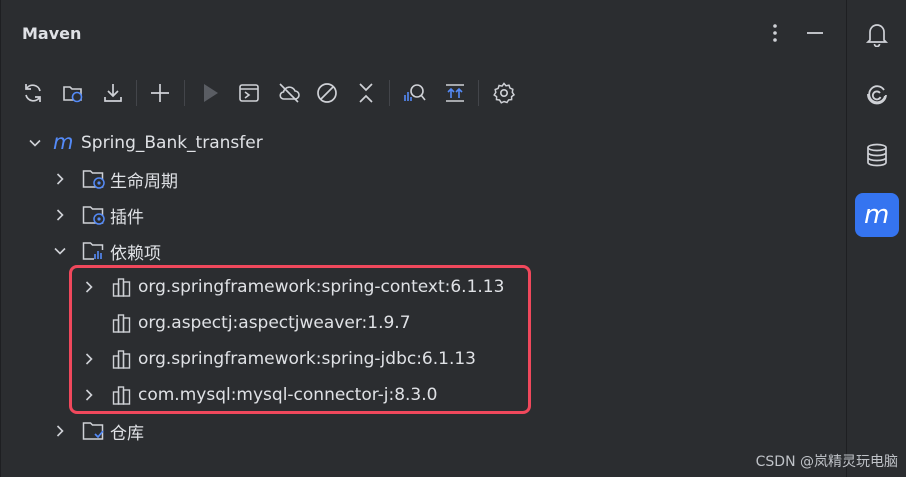  I want to click on more-options-icon, so click(775, 33).